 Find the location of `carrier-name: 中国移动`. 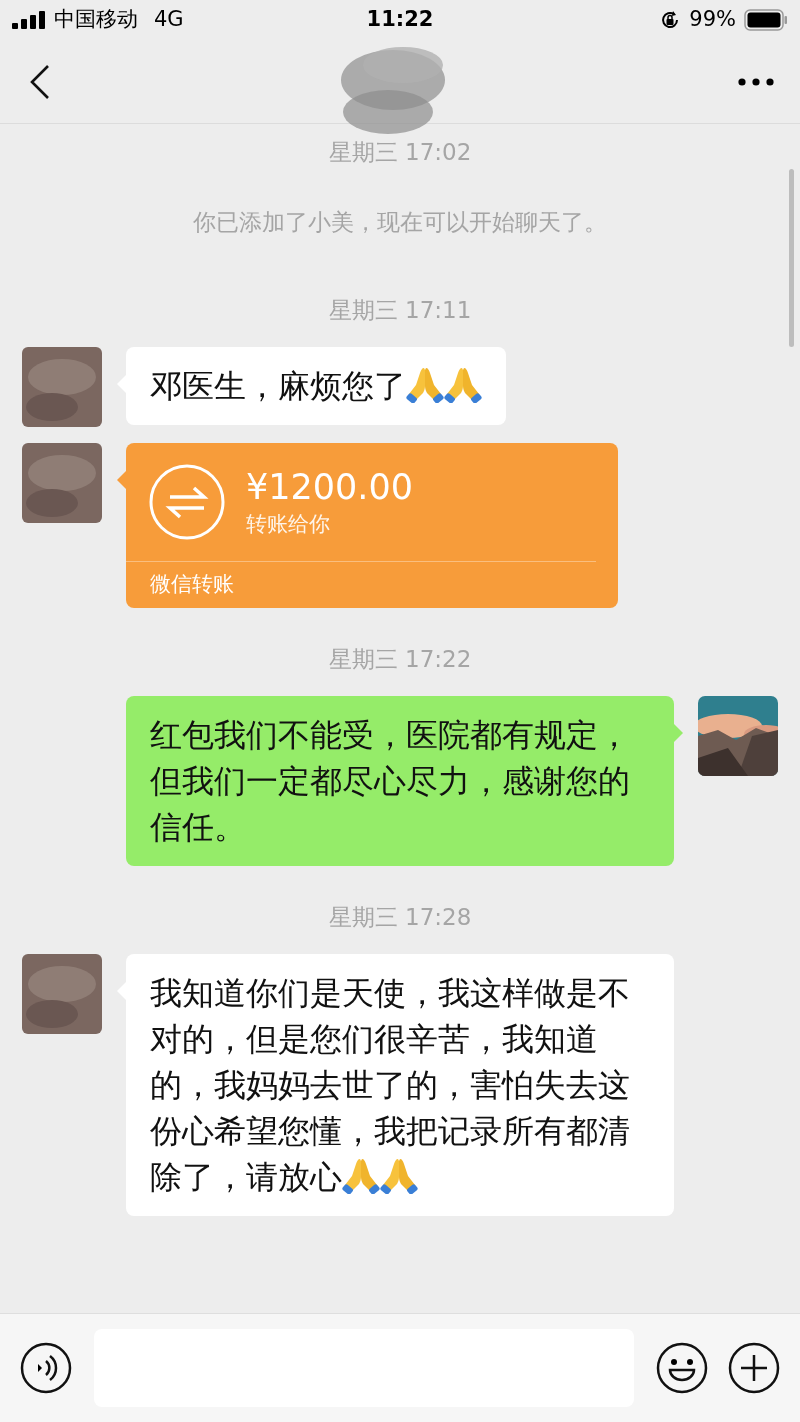

carrier-name: 中国移动 is located at coordinates (96, 20).